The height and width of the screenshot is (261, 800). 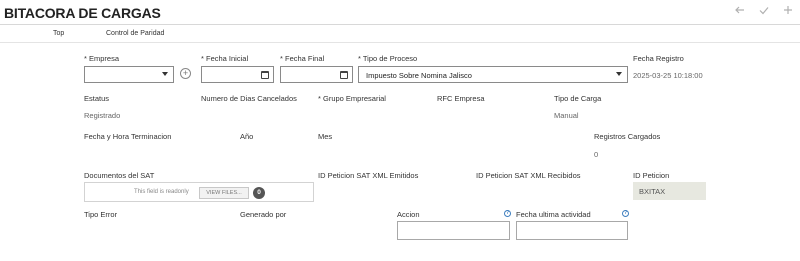 What do you see at coordinates (788, 12) in the screenshot?
I see `plus-icon` at bounding box center [788, 12].